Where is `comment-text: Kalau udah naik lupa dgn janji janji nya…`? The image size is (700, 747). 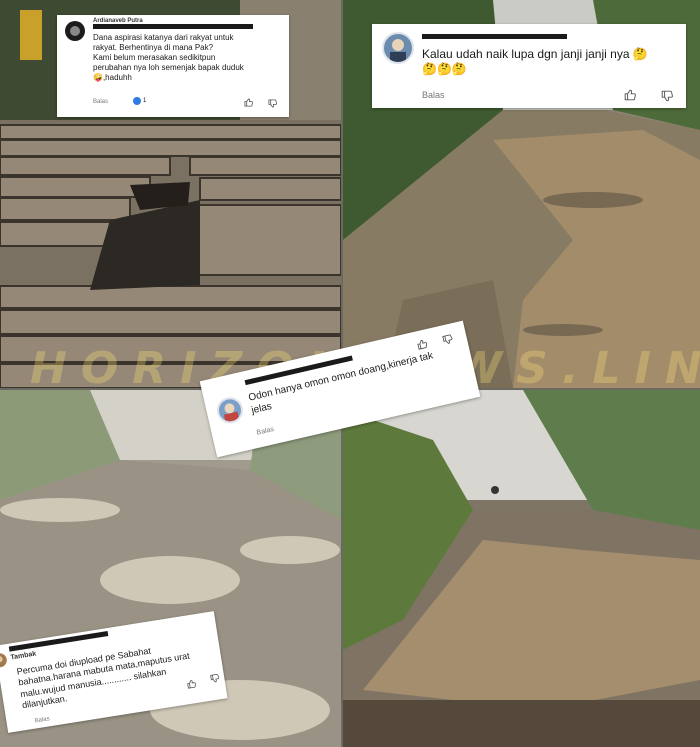 comment-text: Kalau udah naik lupa dgn janji janji nya… is located at coordinates (553, 62).